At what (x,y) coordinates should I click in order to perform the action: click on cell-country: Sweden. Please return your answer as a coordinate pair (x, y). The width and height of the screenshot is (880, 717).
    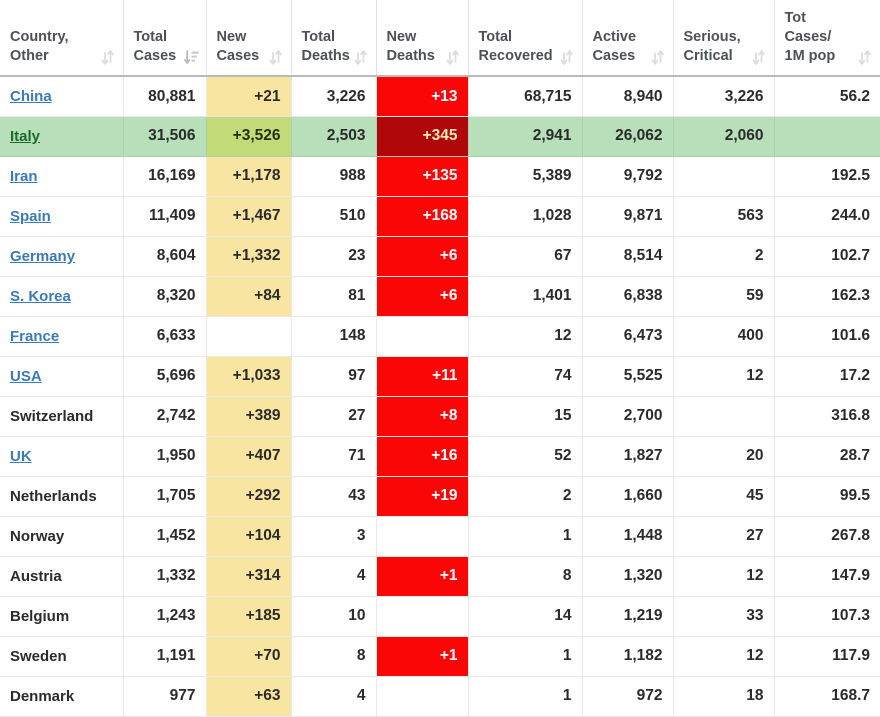
    Looking at the image, I should click on (62, 656).